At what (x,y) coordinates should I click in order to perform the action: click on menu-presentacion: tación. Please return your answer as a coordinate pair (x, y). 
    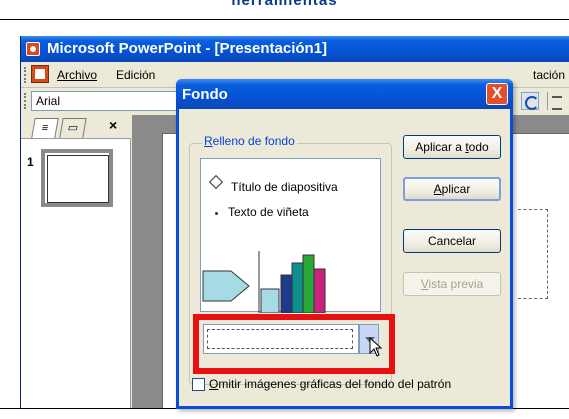
    Looking at the image, I should click on (549, 75).